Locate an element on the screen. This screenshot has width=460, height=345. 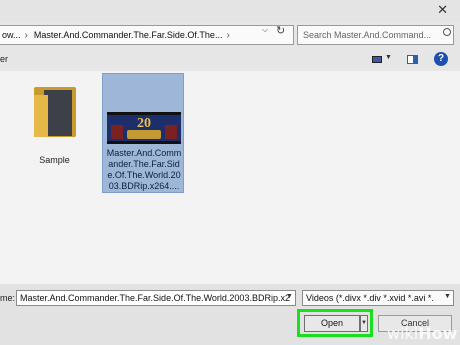
folder-flap is located at coordinates (41, 116).